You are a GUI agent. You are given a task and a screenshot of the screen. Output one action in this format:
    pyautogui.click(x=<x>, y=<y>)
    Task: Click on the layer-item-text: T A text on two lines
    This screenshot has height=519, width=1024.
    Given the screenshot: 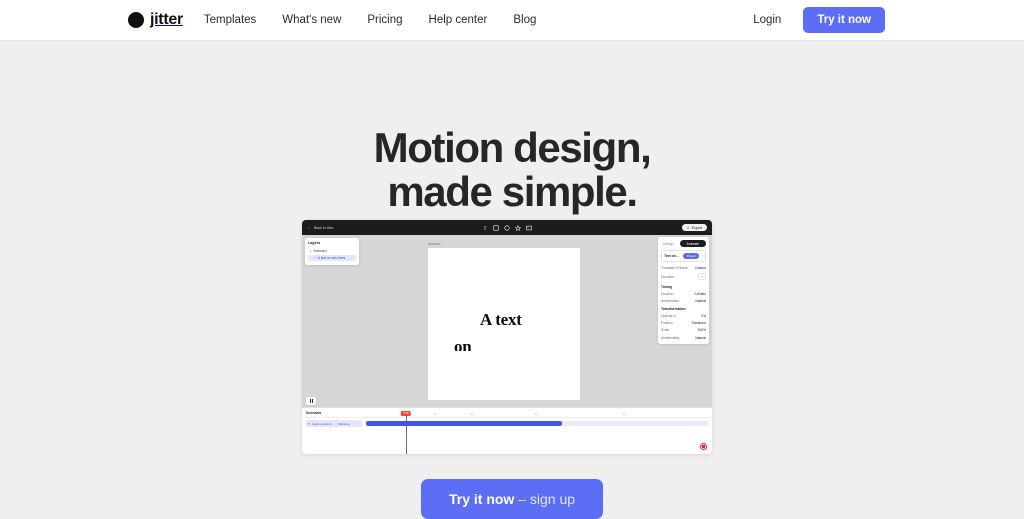 What is the action you would take?
    pyautogui.click(x=332, y=258)
    